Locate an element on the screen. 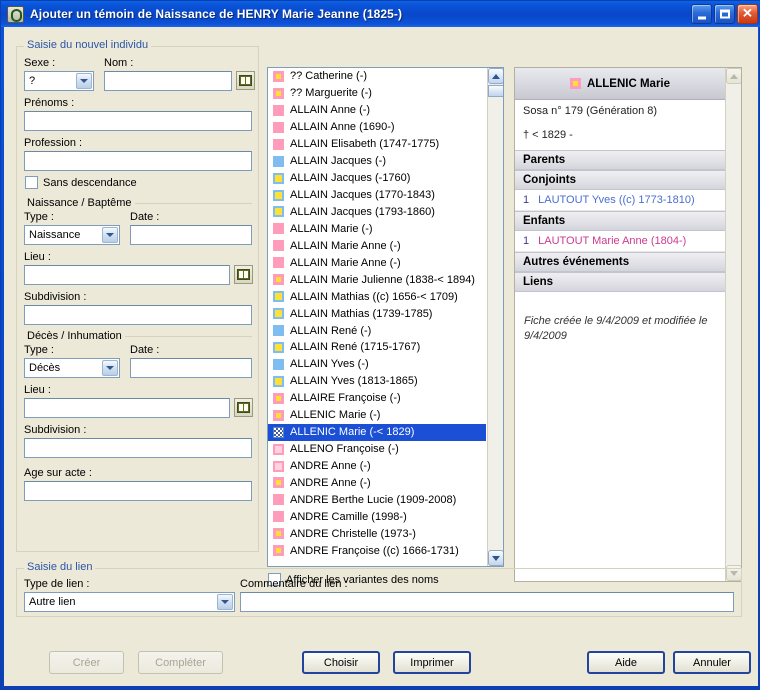  death-lieu-label: Lieu : is located at coordinates (37, 390).